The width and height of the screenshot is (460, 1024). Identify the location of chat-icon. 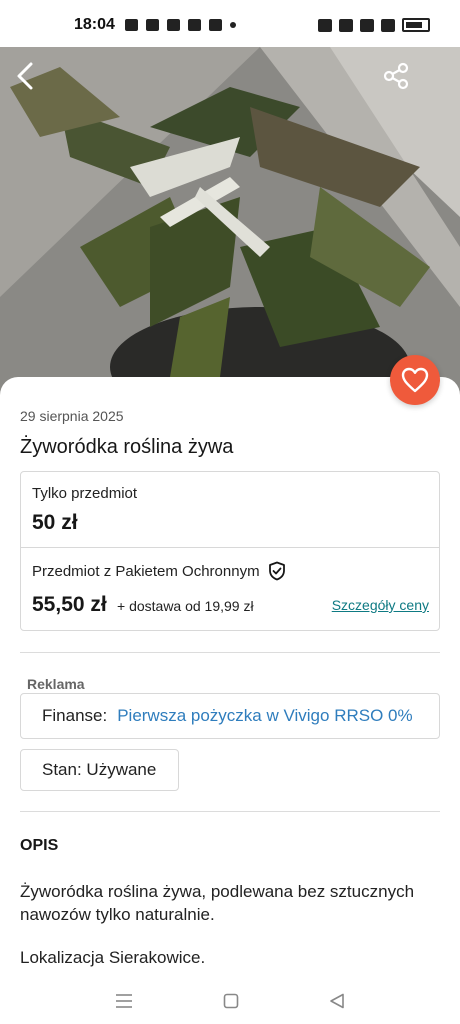
(131, 25).